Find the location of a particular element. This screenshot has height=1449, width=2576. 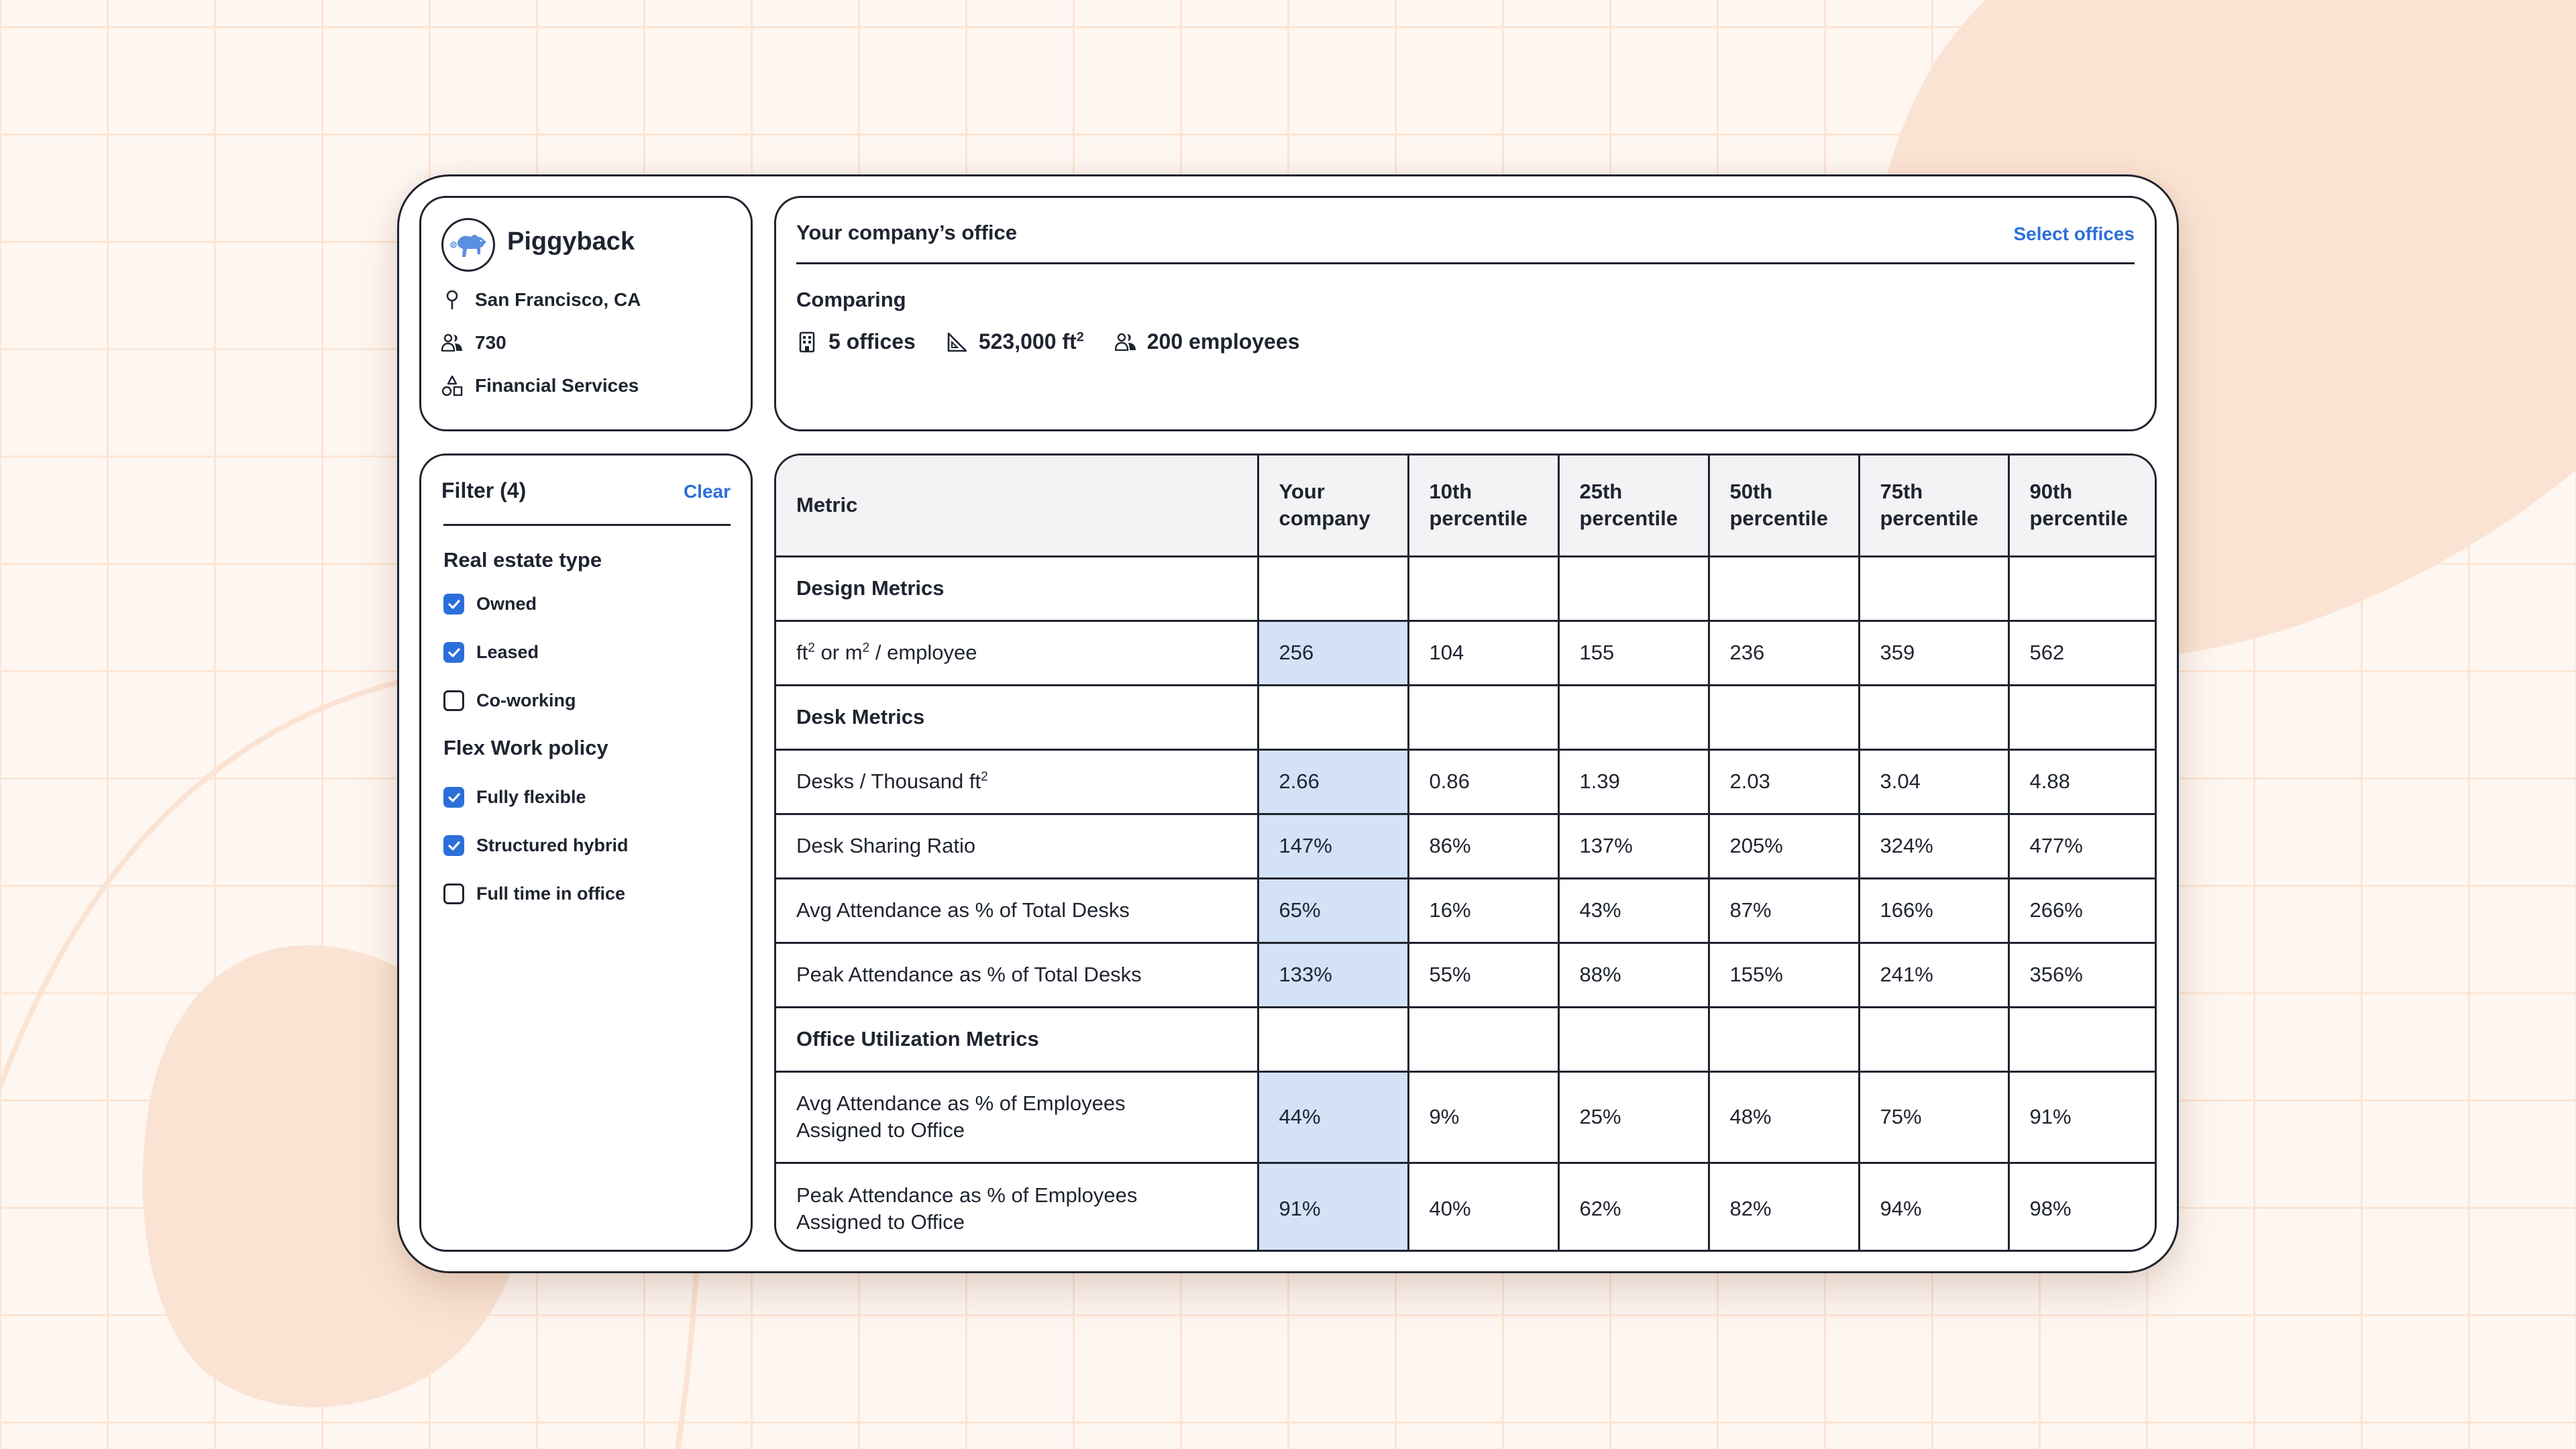

column-header-line: 25th is located at coordinates (1601, 492).